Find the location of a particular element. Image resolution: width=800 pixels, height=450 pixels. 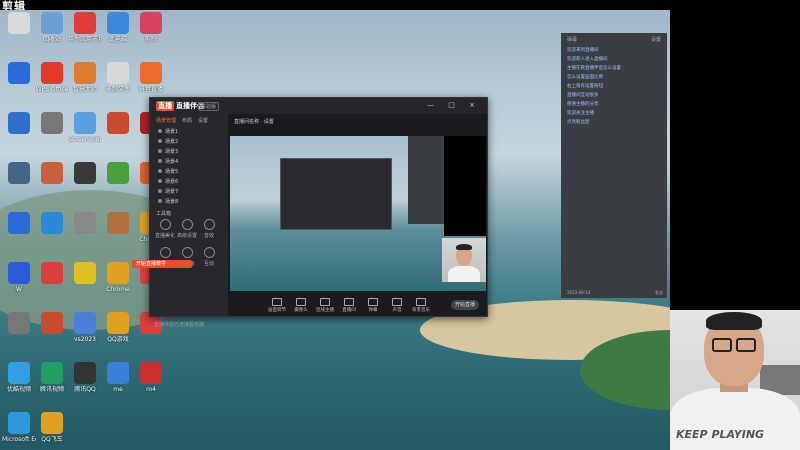

room-name: 直播间名称 · 设置 is located at coordinates (254, 121).